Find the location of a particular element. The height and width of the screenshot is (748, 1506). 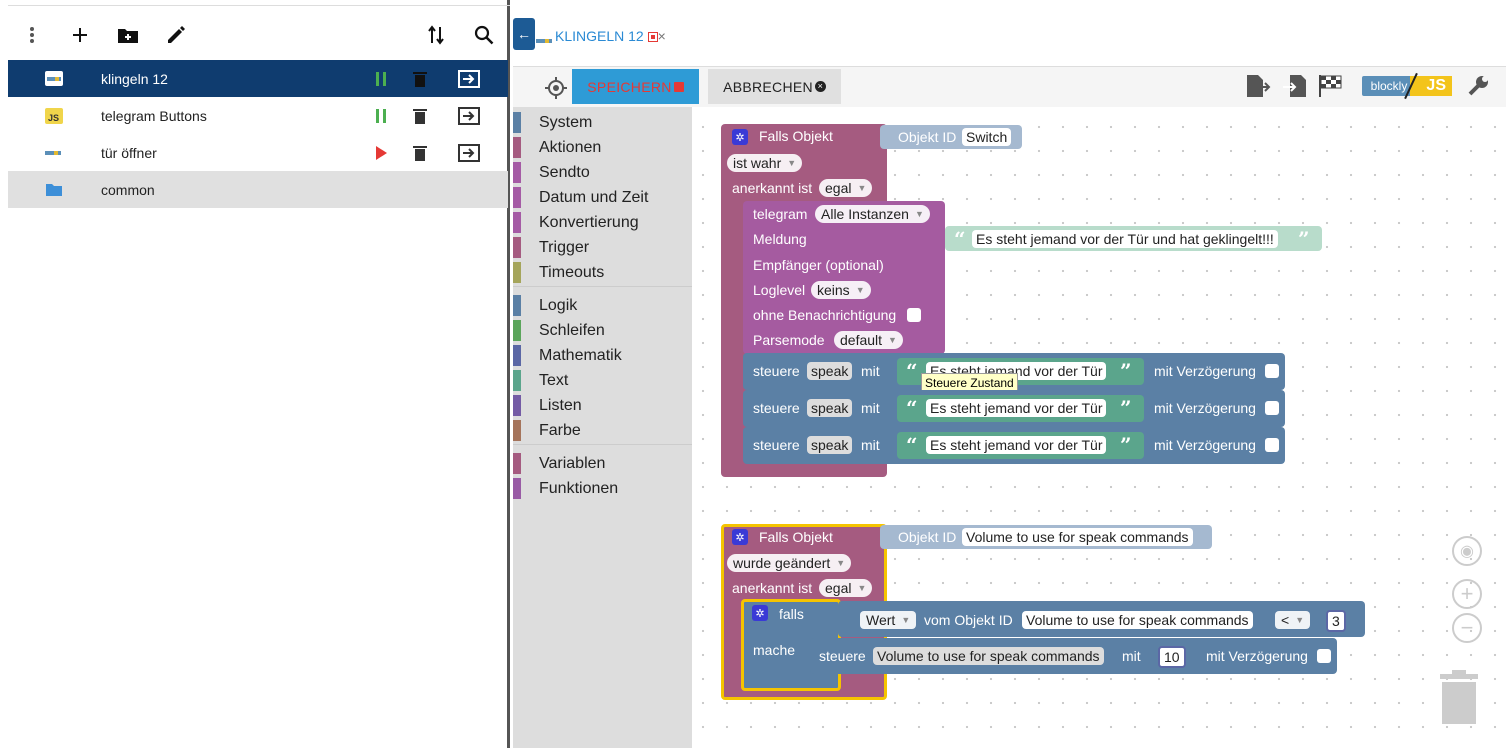

create-folder-icon is located at coordinates (128, 35).